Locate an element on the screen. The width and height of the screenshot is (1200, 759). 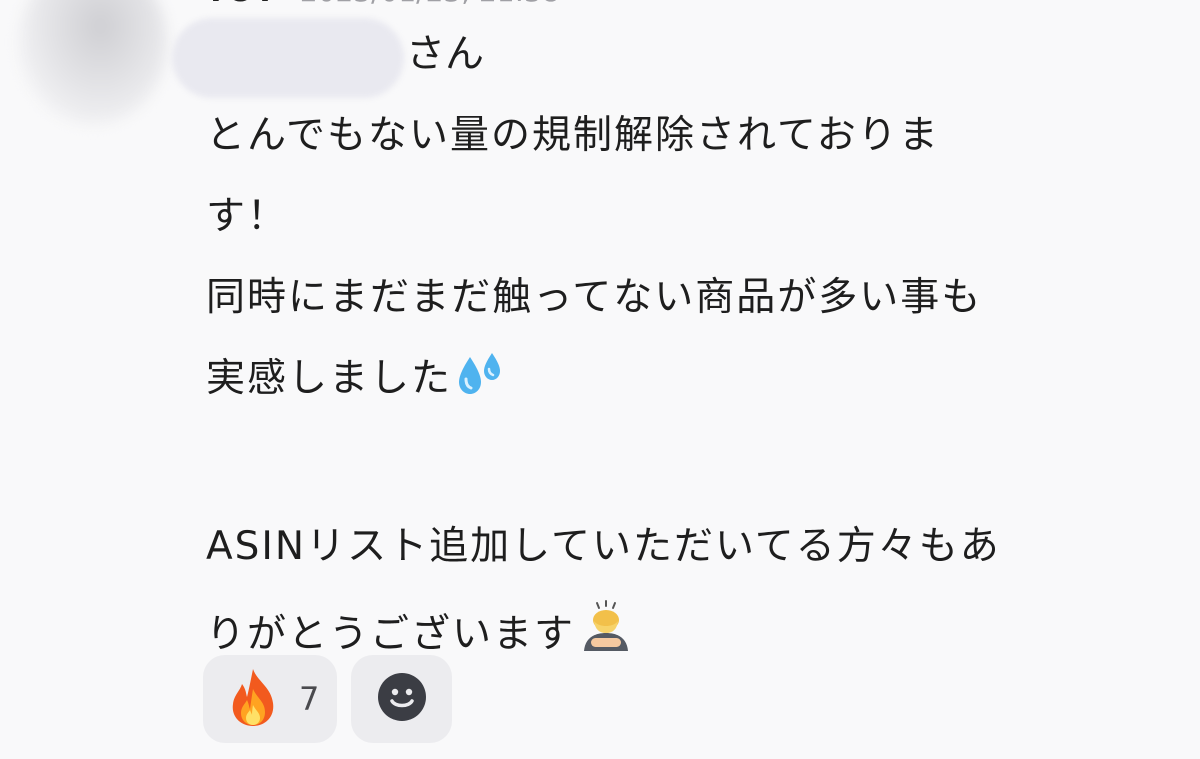
avatar is located at coordinates (93, 62).